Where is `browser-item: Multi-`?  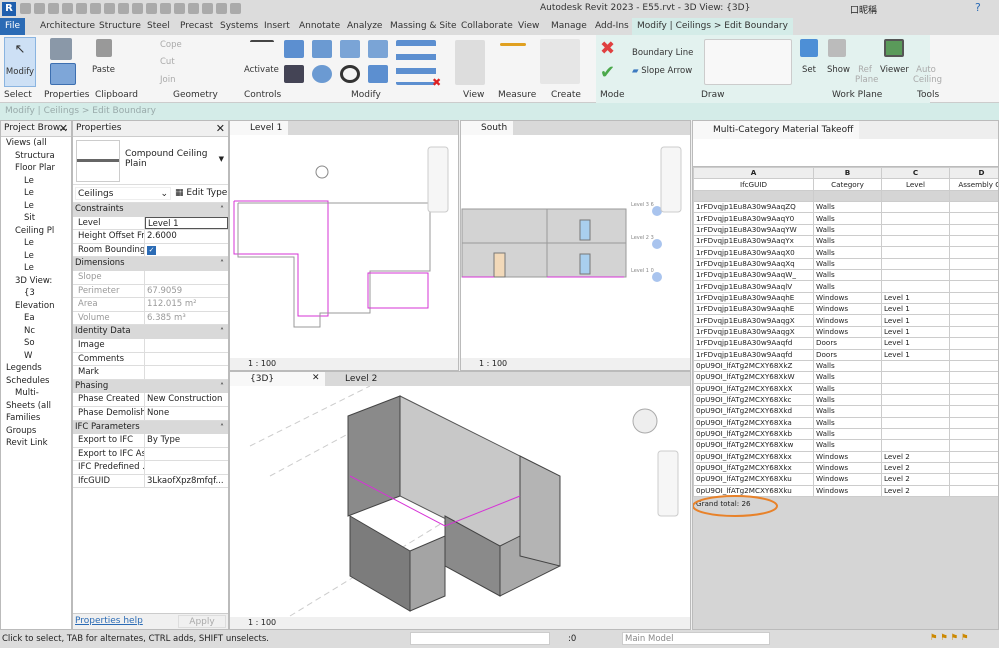
browser-item: Multi- is located at coordinates (36, 393).